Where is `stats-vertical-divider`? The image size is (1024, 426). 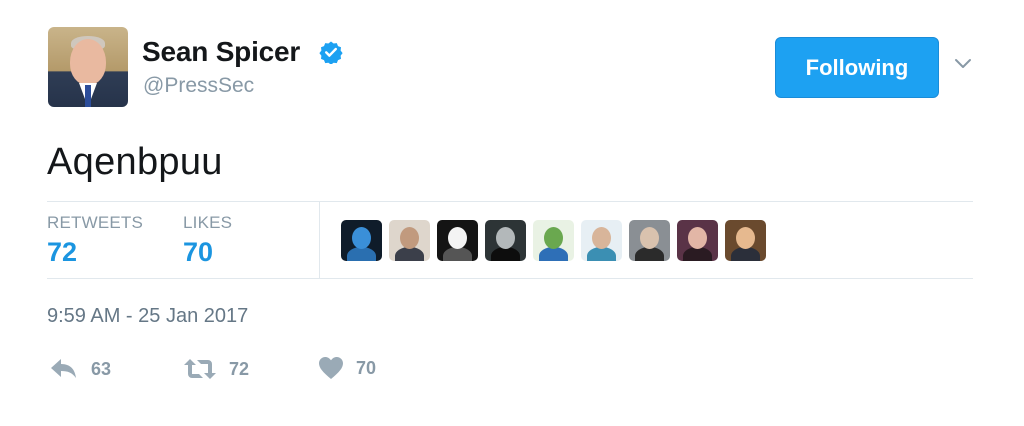 stats-vertical-divider is located at coordinates (319, 240).